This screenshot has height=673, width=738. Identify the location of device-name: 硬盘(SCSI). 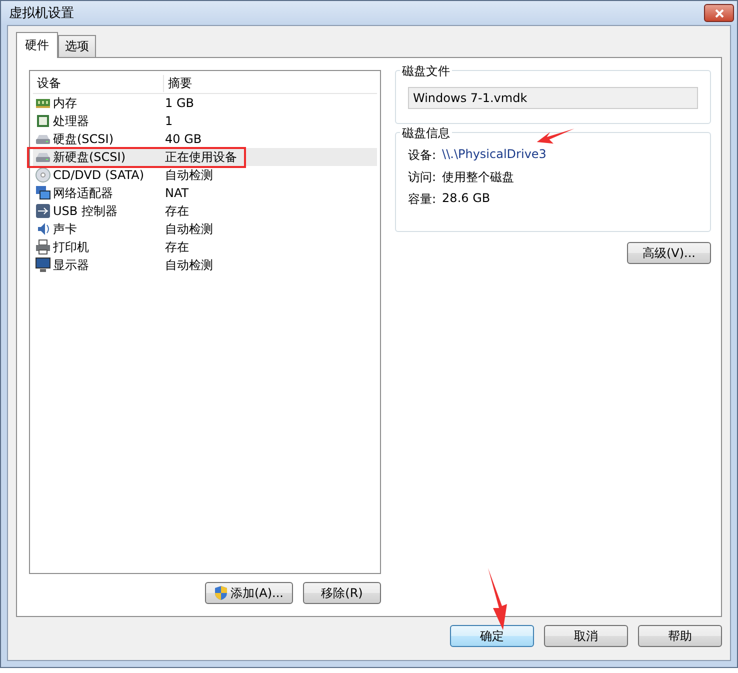
(83, 139).